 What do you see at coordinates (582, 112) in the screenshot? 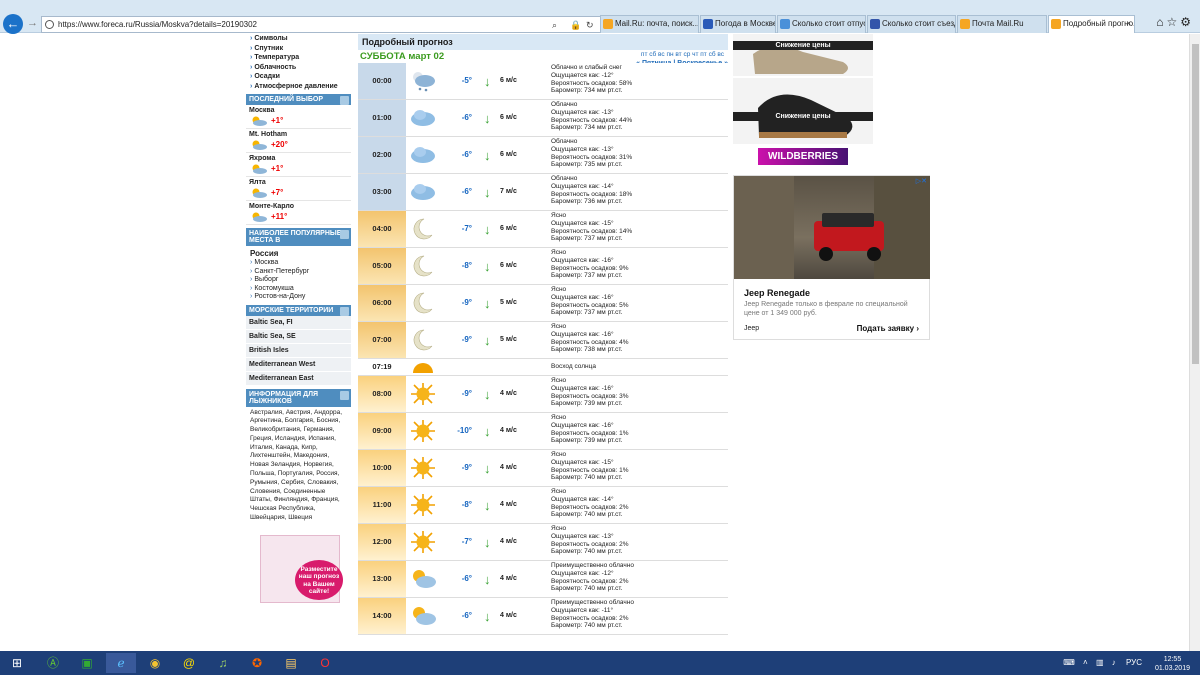
I see `detail-feels: Ощущается как: -13°` at bounding box center [582, 112].